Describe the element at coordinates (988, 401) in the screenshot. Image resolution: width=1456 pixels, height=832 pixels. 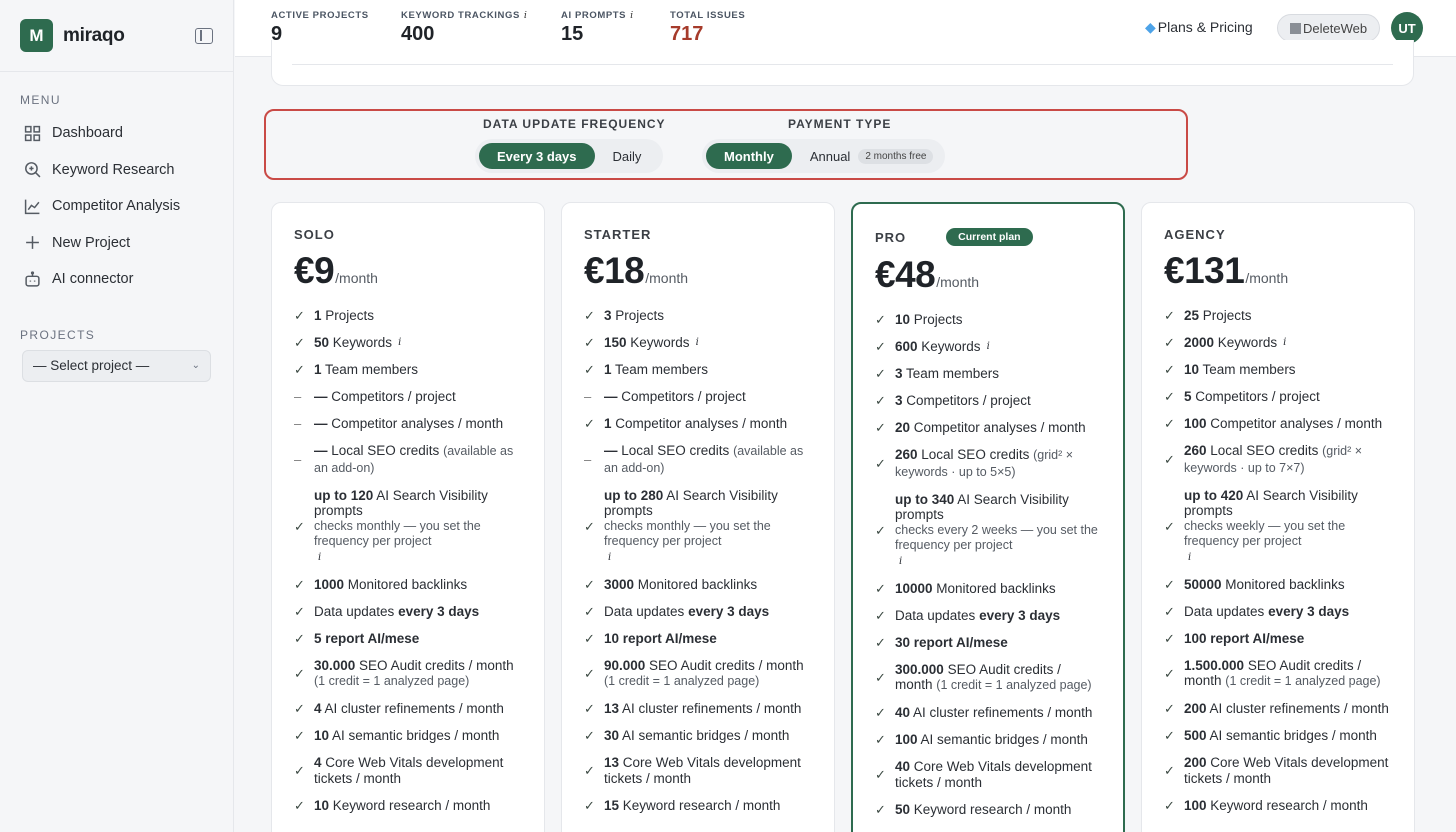
I see `feature-item: ✓ 3 Competitors / project` at that location.